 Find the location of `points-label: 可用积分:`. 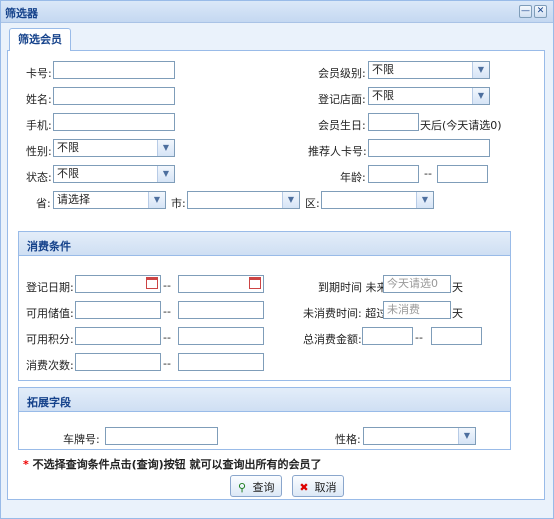

points-label: 可用积分: is located at coordinates (50, 339).